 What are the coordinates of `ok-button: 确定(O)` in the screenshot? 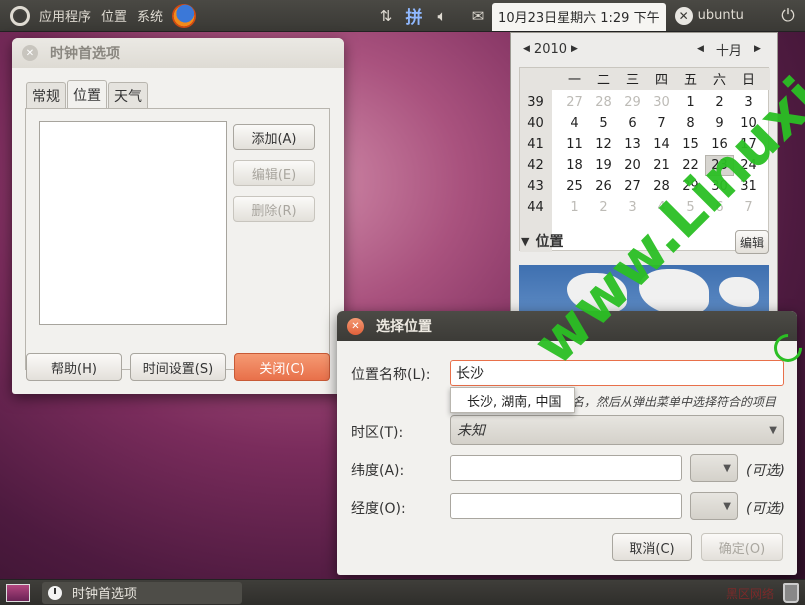 It's located at (742, 547).